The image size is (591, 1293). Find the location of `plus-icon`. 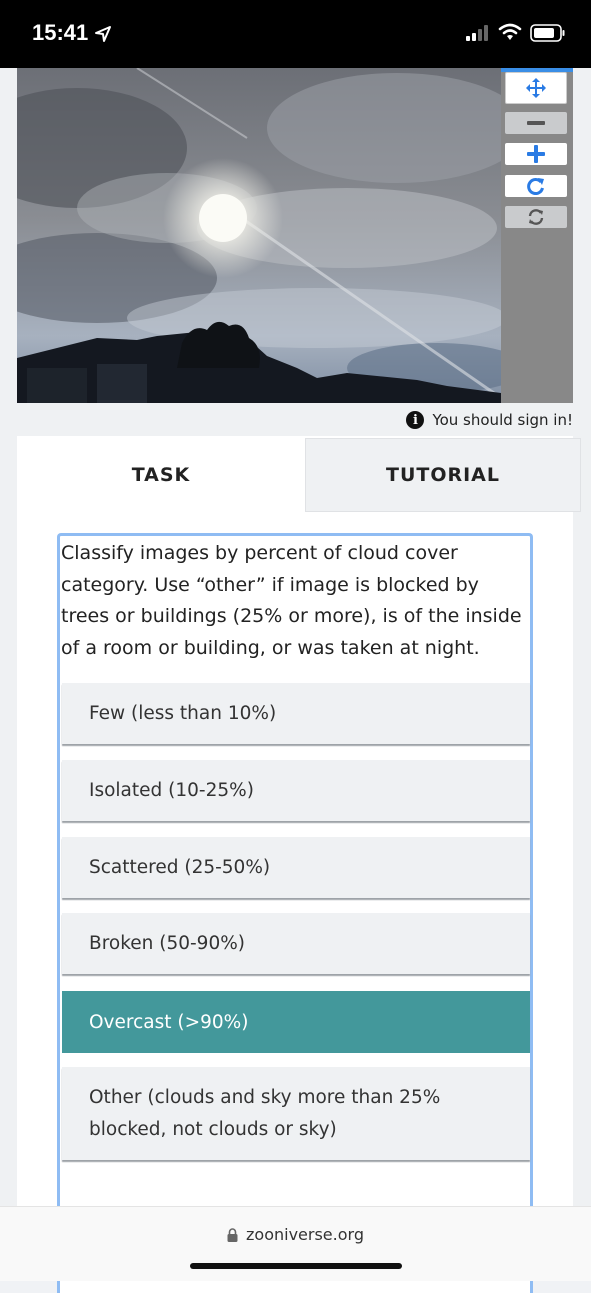

plus-icon is located at coordinates (536, 154).